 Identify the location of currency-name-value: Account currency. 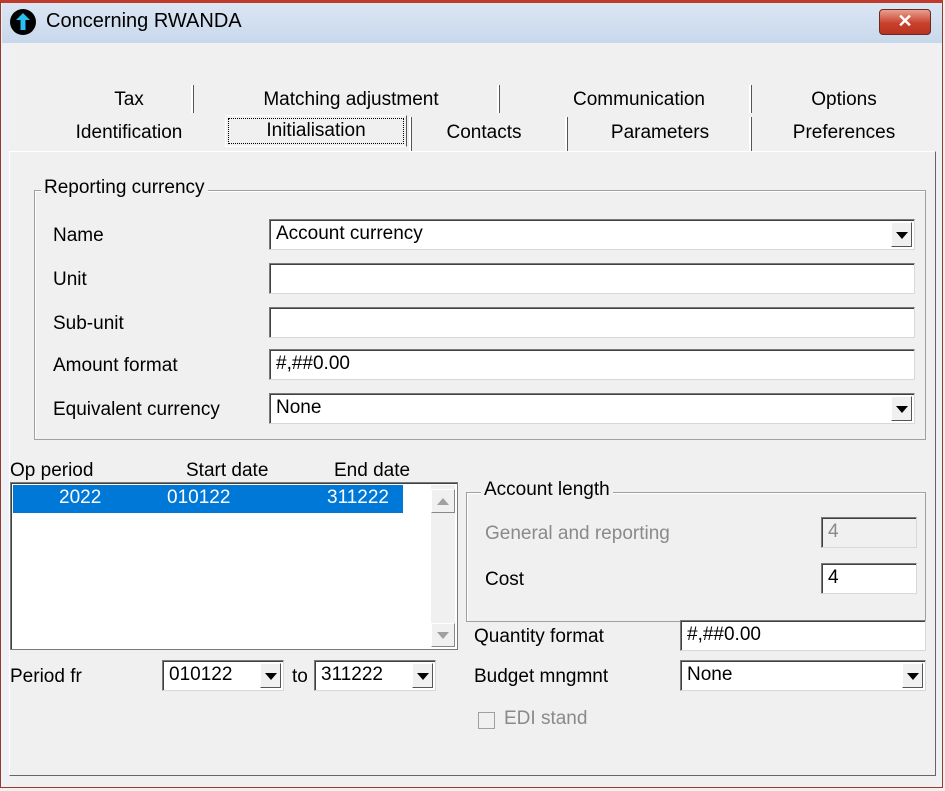
(349, 233).